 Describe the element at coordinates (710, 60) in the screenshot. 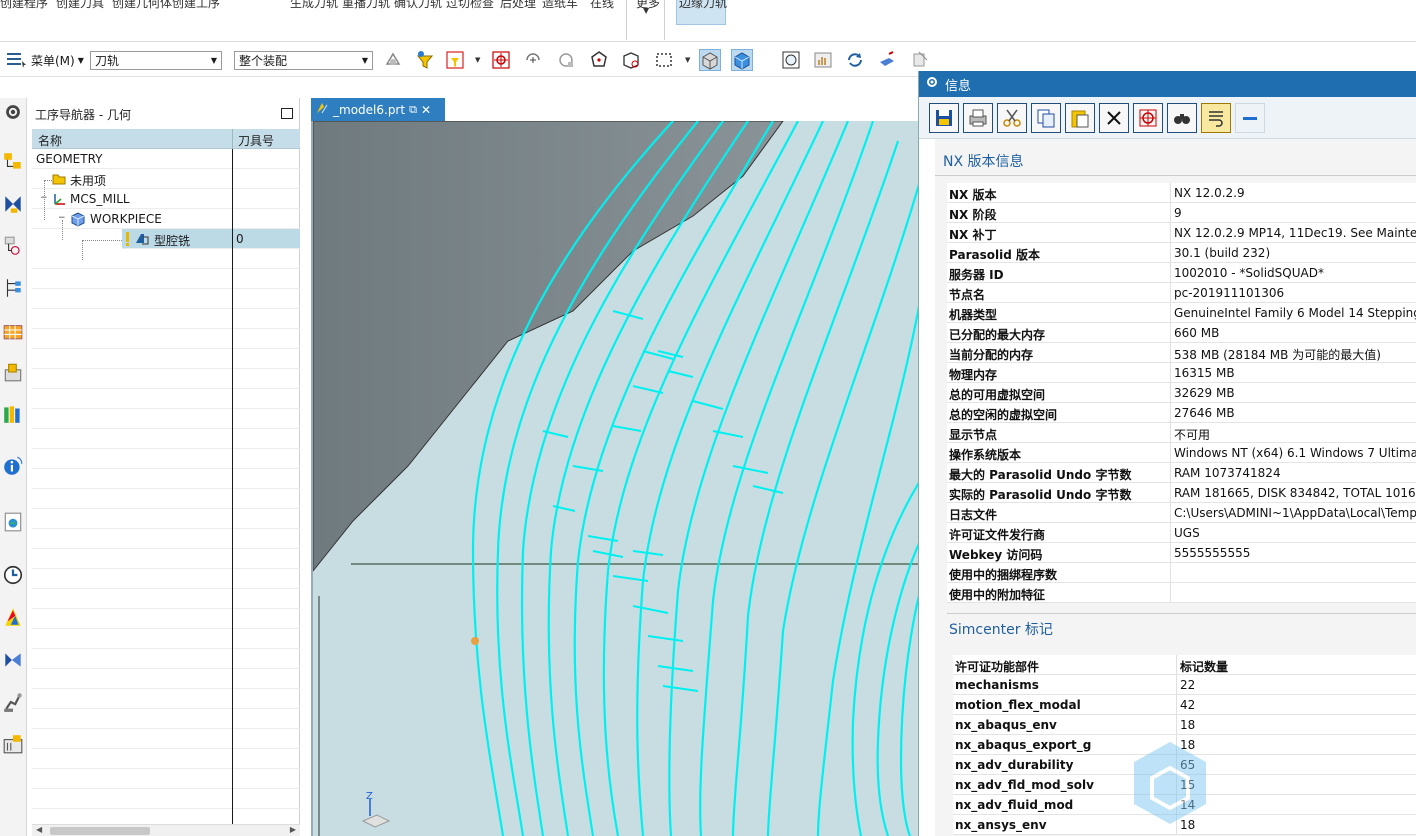

I see `shaded-edge-icon` at that location.